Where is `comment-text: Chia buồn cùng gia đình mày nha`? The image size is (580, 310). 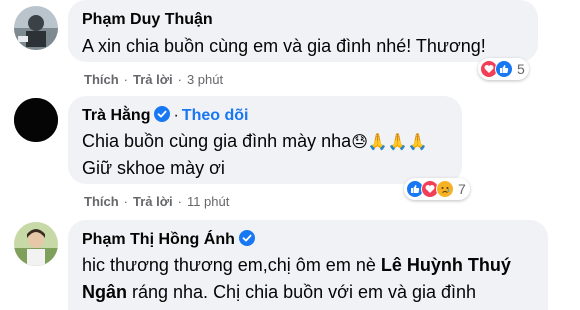
comment-text: Chia buồn cùng gia đình mày nha is located at coordinates (217, 141).